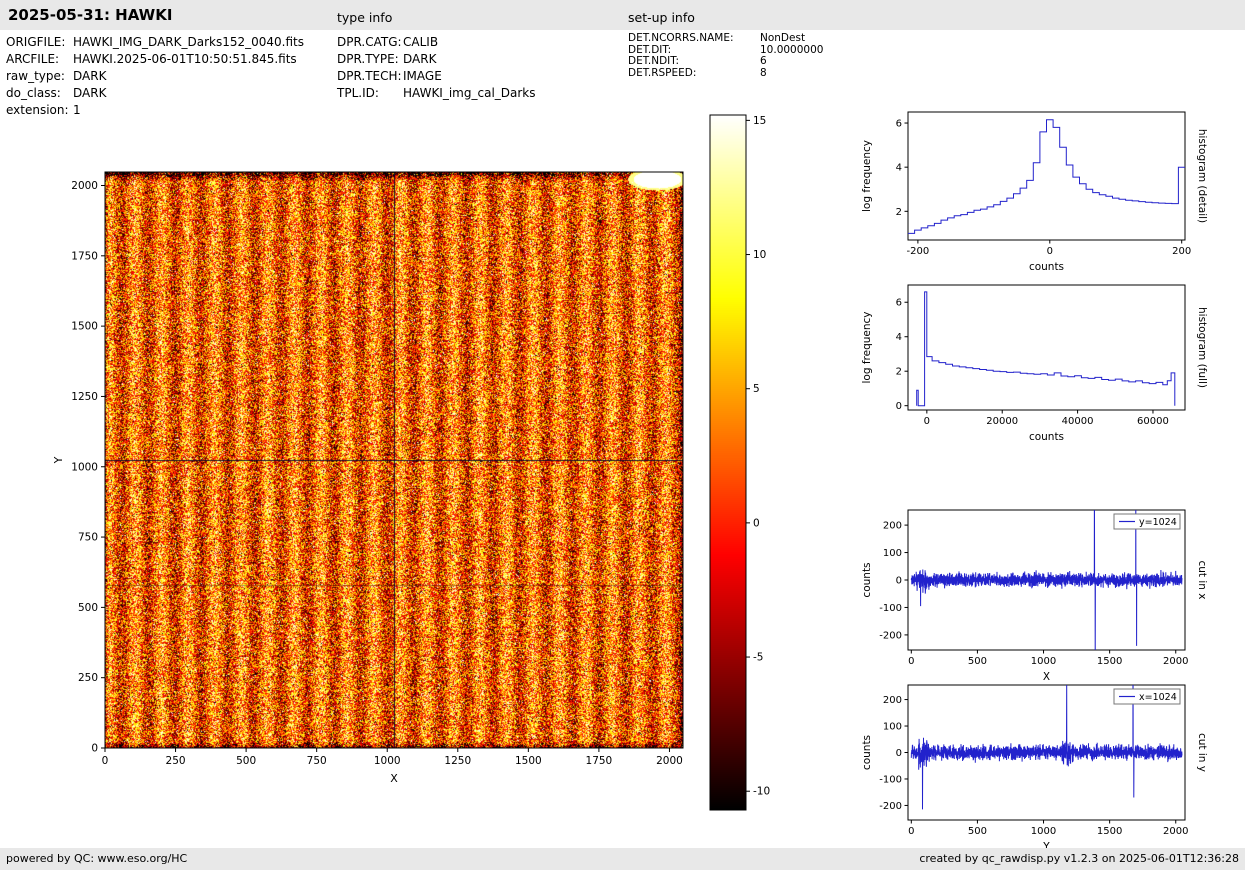  Describe the element at coordinates (368, 59) in the screenshot. I see `info-label: DPR.TYPE:` at that location.